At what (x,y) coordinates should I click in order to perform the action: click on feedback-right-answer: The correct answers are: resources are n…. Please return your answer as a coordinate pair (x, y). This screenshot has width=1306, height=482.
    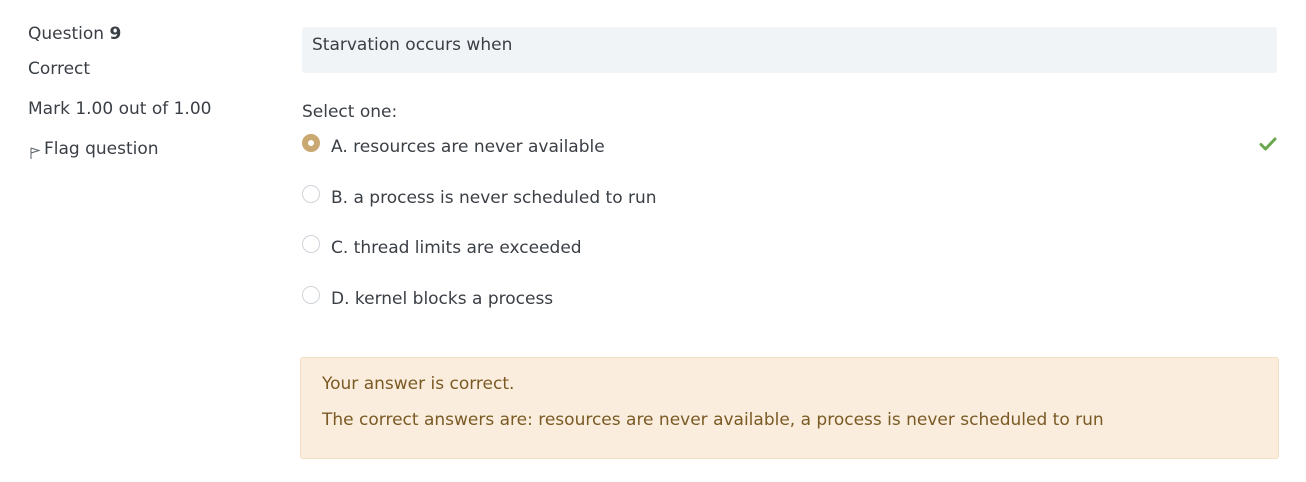
    Looking at the image, I should click on (713, 420).